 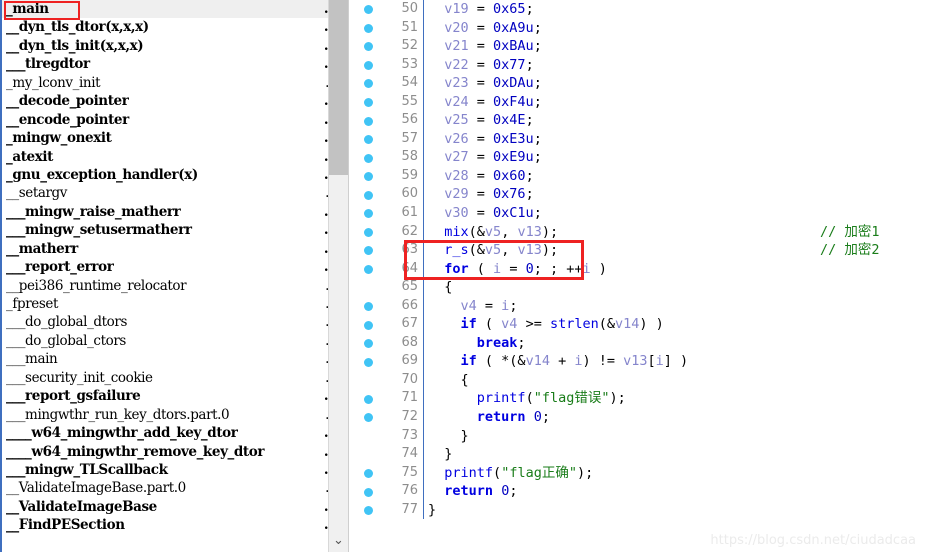 I want to click on code-line: 53 v22 = 0x77;, so click(x=641, y=65).